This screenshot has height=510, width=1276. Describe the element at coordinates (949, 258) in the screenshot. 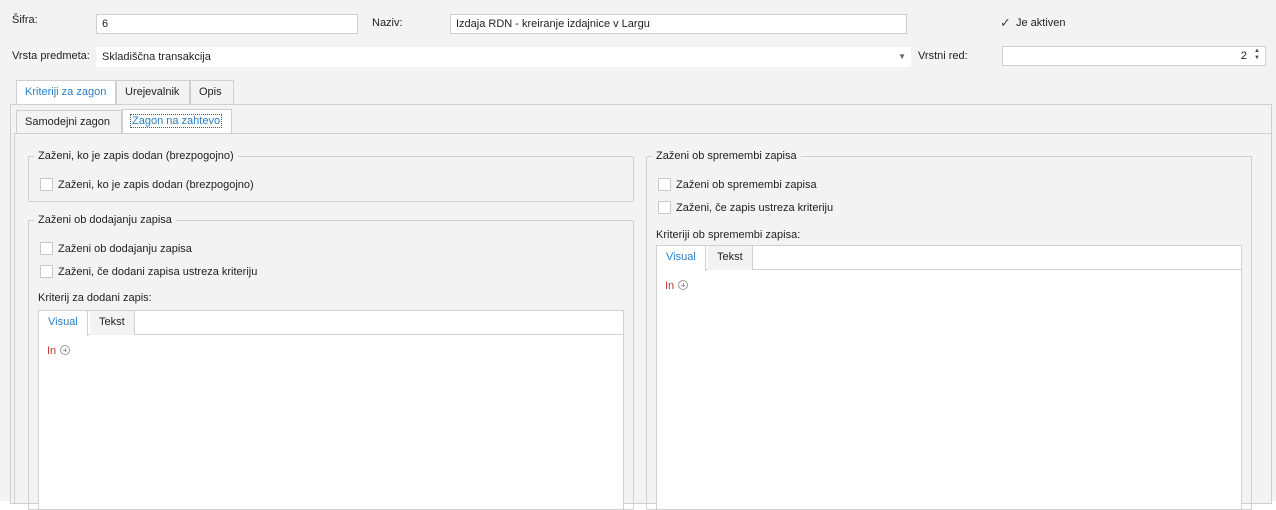

I see `on-change-filter-tabs: Visual Tekst` at that location.